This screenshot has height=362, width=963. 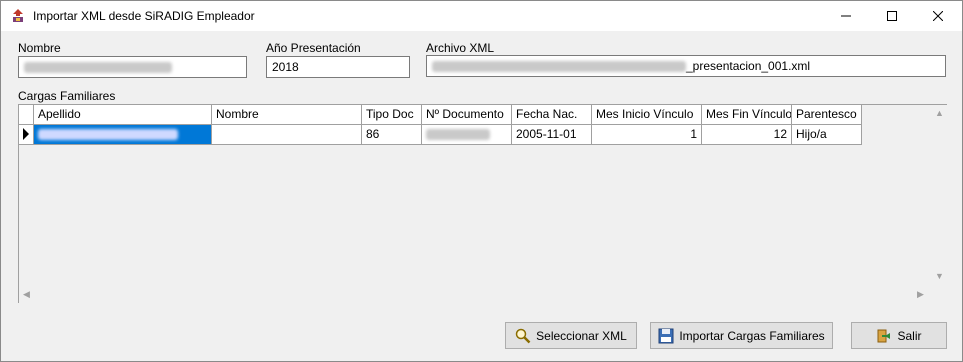 I want to click on col-header-parentesco: Parentesco, so click(x=827, y=115).